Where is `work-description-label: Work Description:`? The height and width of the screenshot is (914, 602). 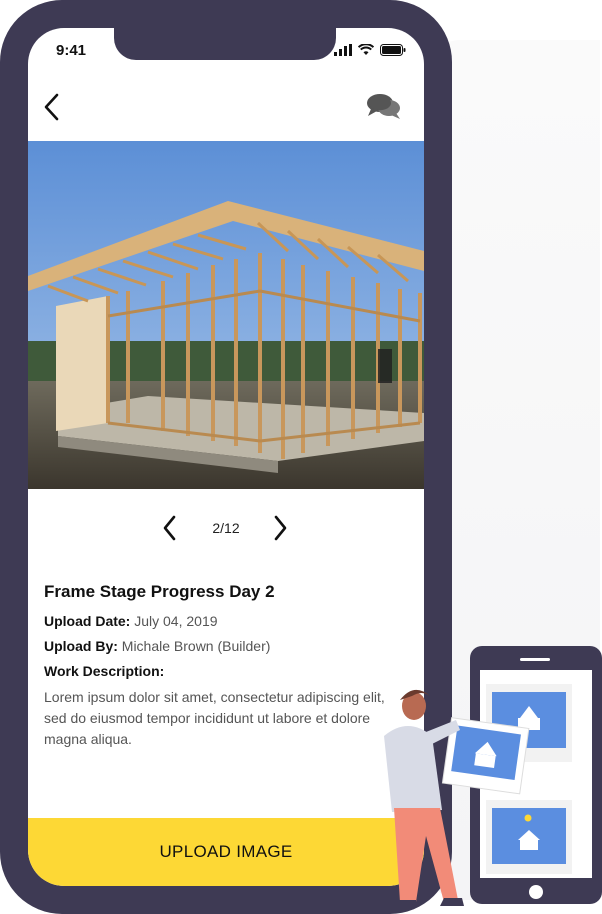
work-description-label: Work Description: is located at coordinates (104, 671).